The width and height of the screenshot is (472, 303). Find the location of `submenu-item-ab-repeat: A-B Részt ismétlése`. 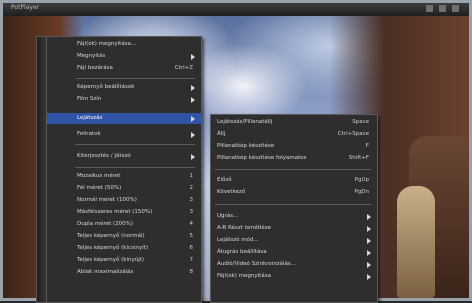

submenu-item-ab-repeat: A-B Részt ismétlése is located at coordinates (294, 228).